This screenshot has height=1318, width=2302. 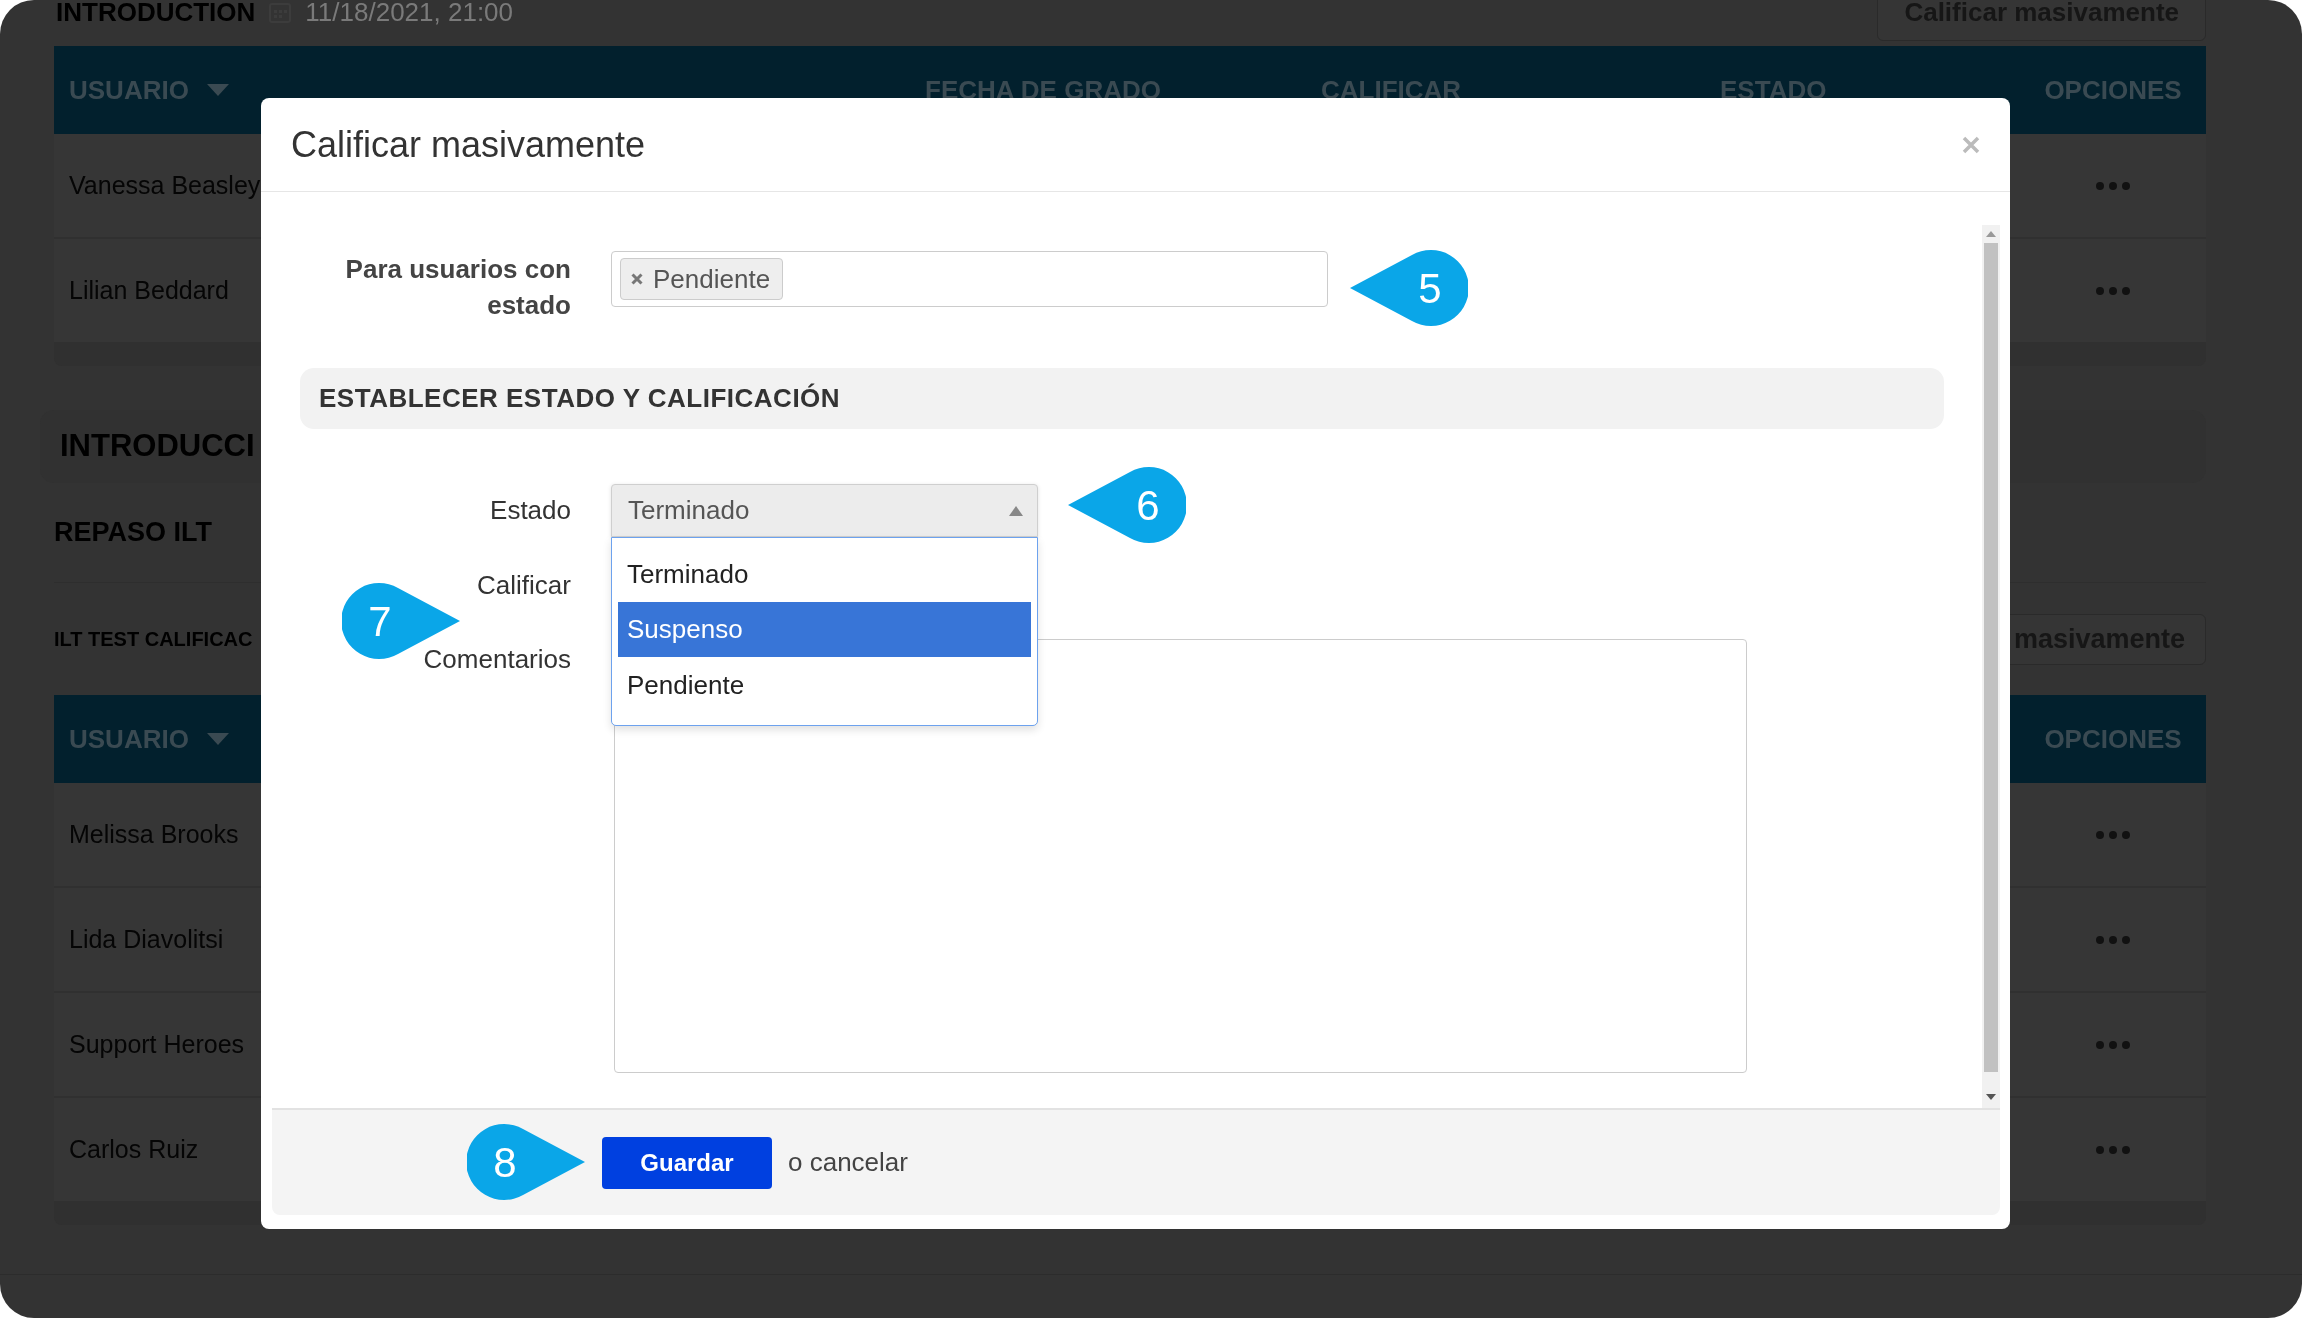 I want to click on scroll-down-icon, so click(x=1991, y=1097).